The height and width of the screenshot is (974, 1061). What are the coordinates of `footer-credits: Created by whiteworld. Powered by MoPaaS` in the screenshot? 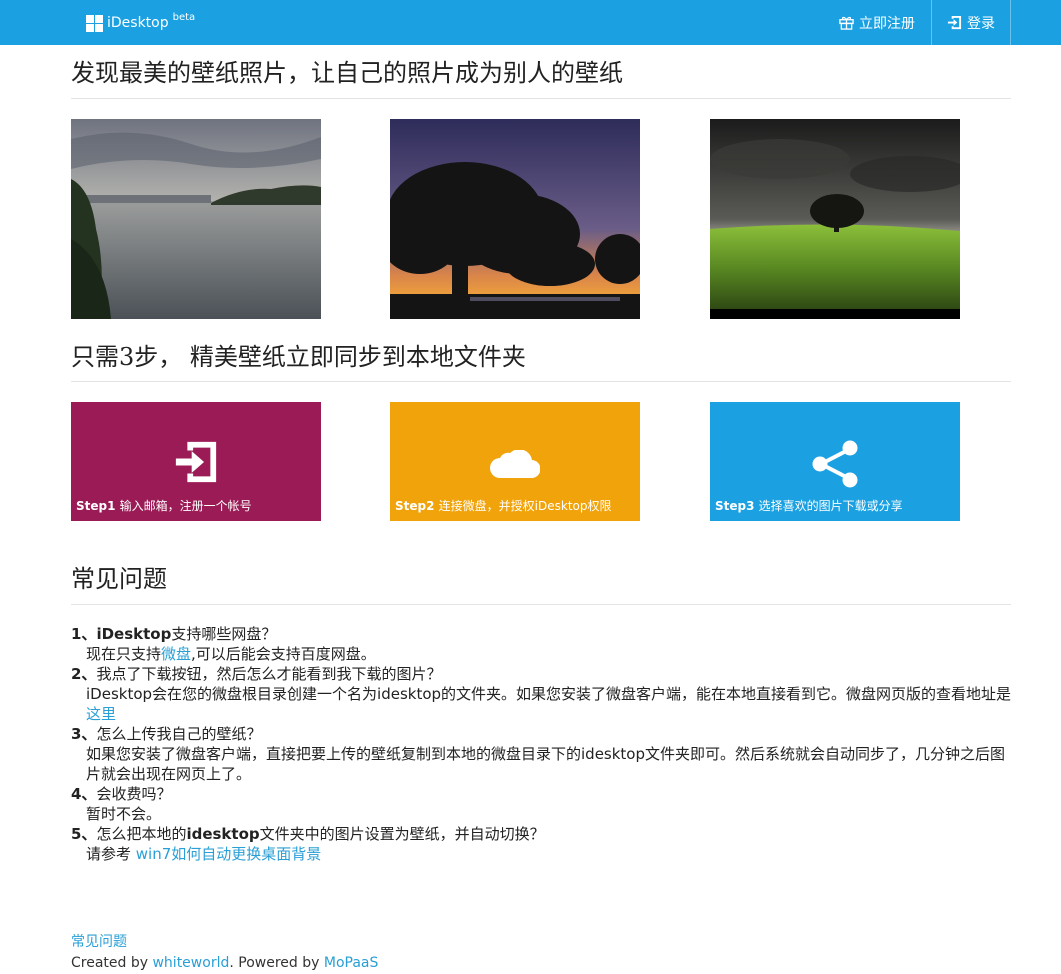 It's located at (225, 963).